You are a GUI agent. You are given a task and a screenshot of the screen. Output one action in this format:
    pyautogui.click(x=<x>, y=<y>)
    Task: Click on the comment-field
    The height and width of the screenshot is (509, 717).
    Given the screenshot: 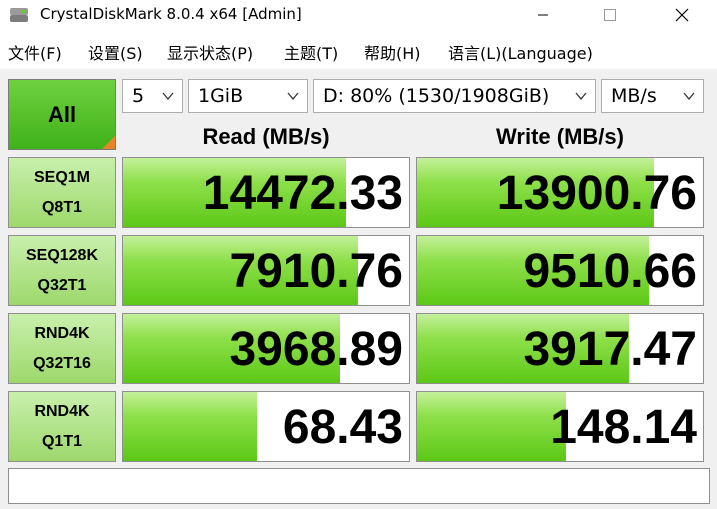 What is the action you would take?
    pyautogui.click(x=359, y=486)
    